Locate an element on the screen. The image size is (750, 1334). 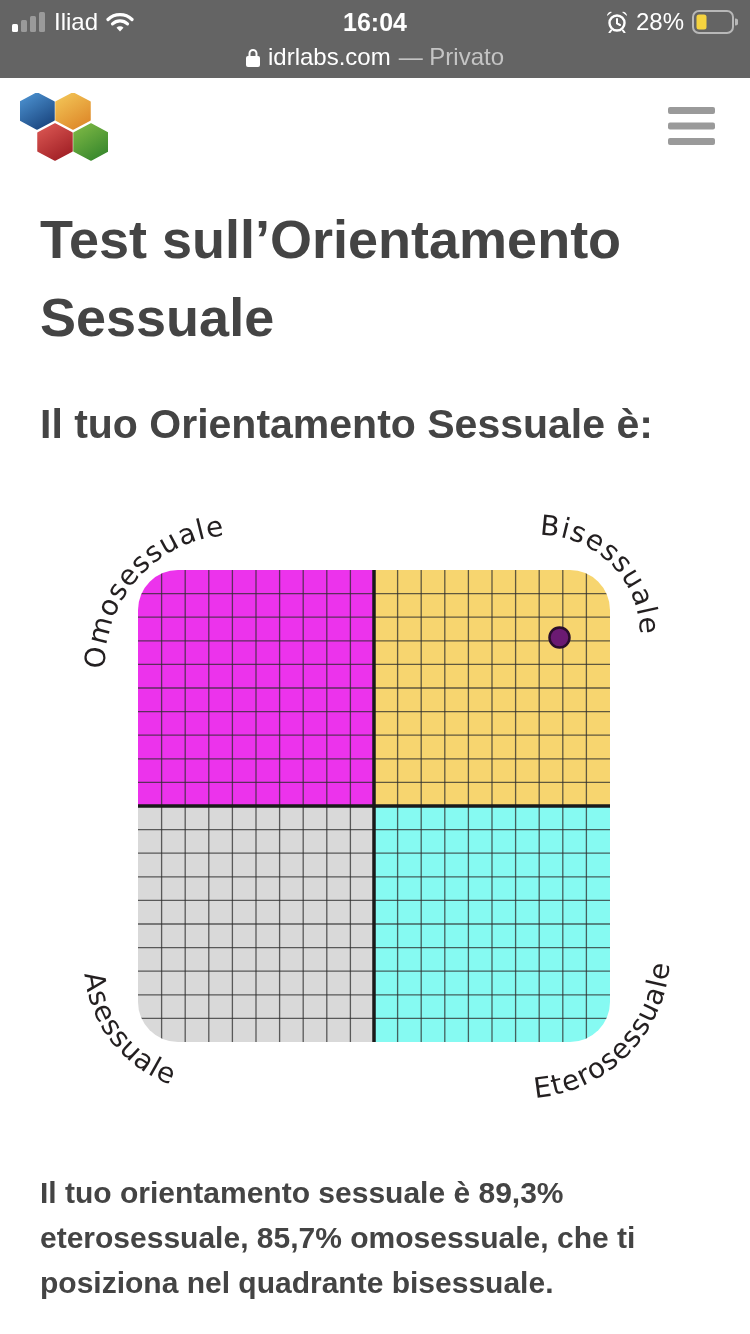
menu-button is located at coordinates (691, 126).